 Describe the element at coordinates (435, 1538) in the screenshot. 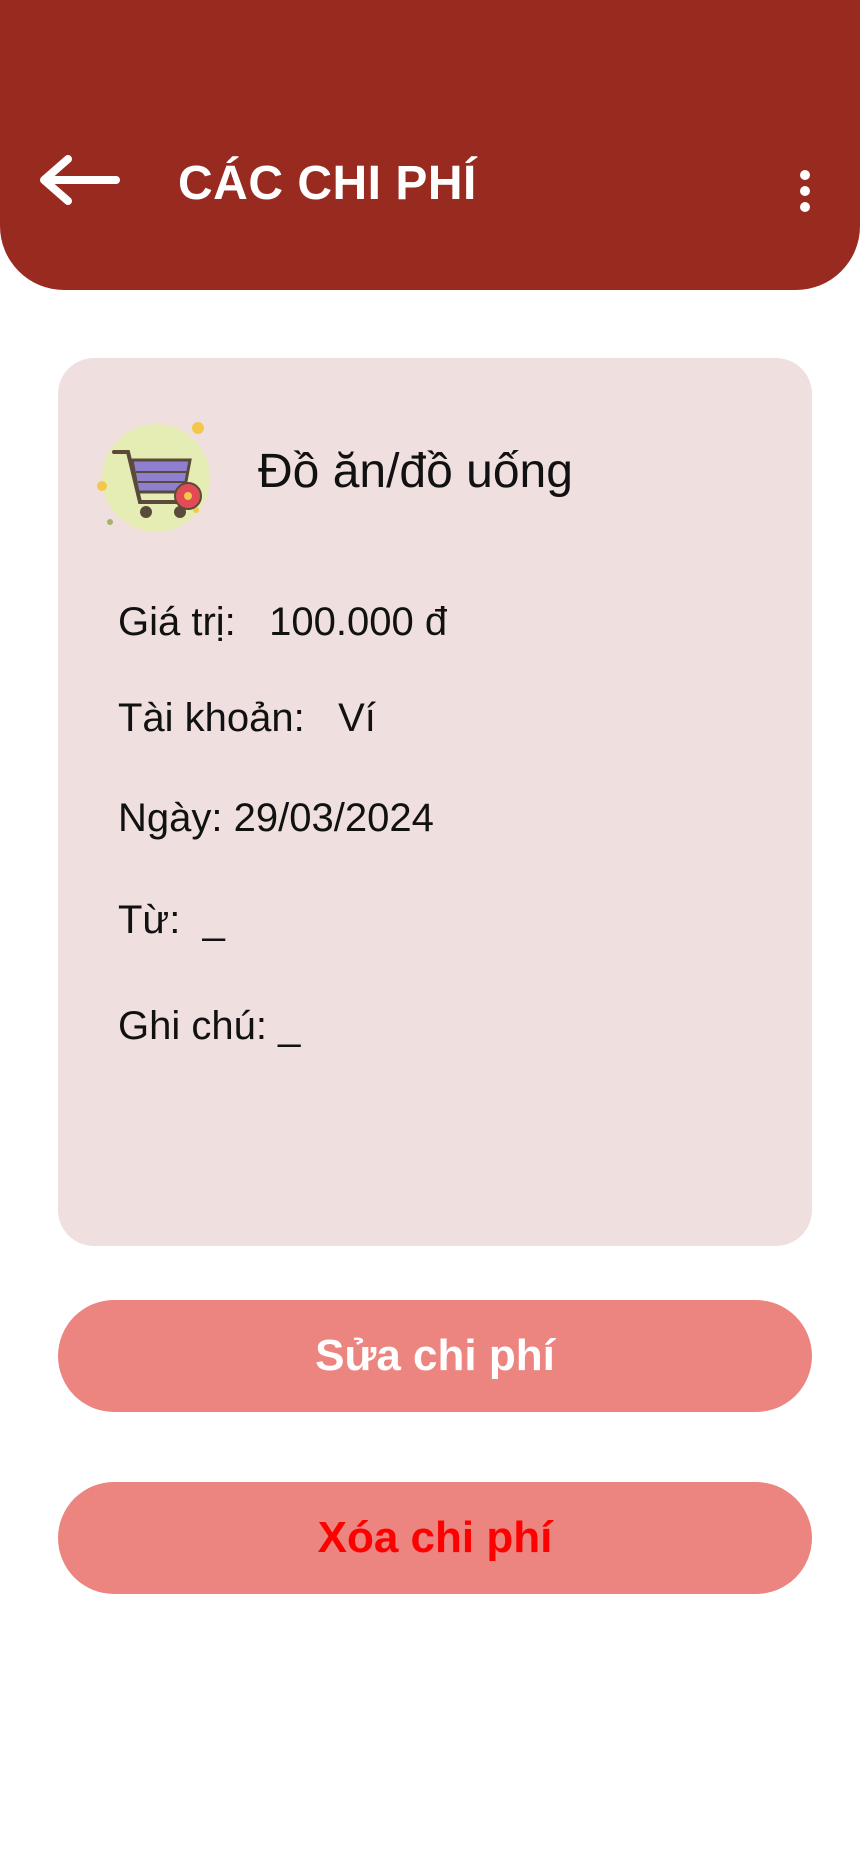

I see `delete-expense-button: Xóa chi phí` at that location.